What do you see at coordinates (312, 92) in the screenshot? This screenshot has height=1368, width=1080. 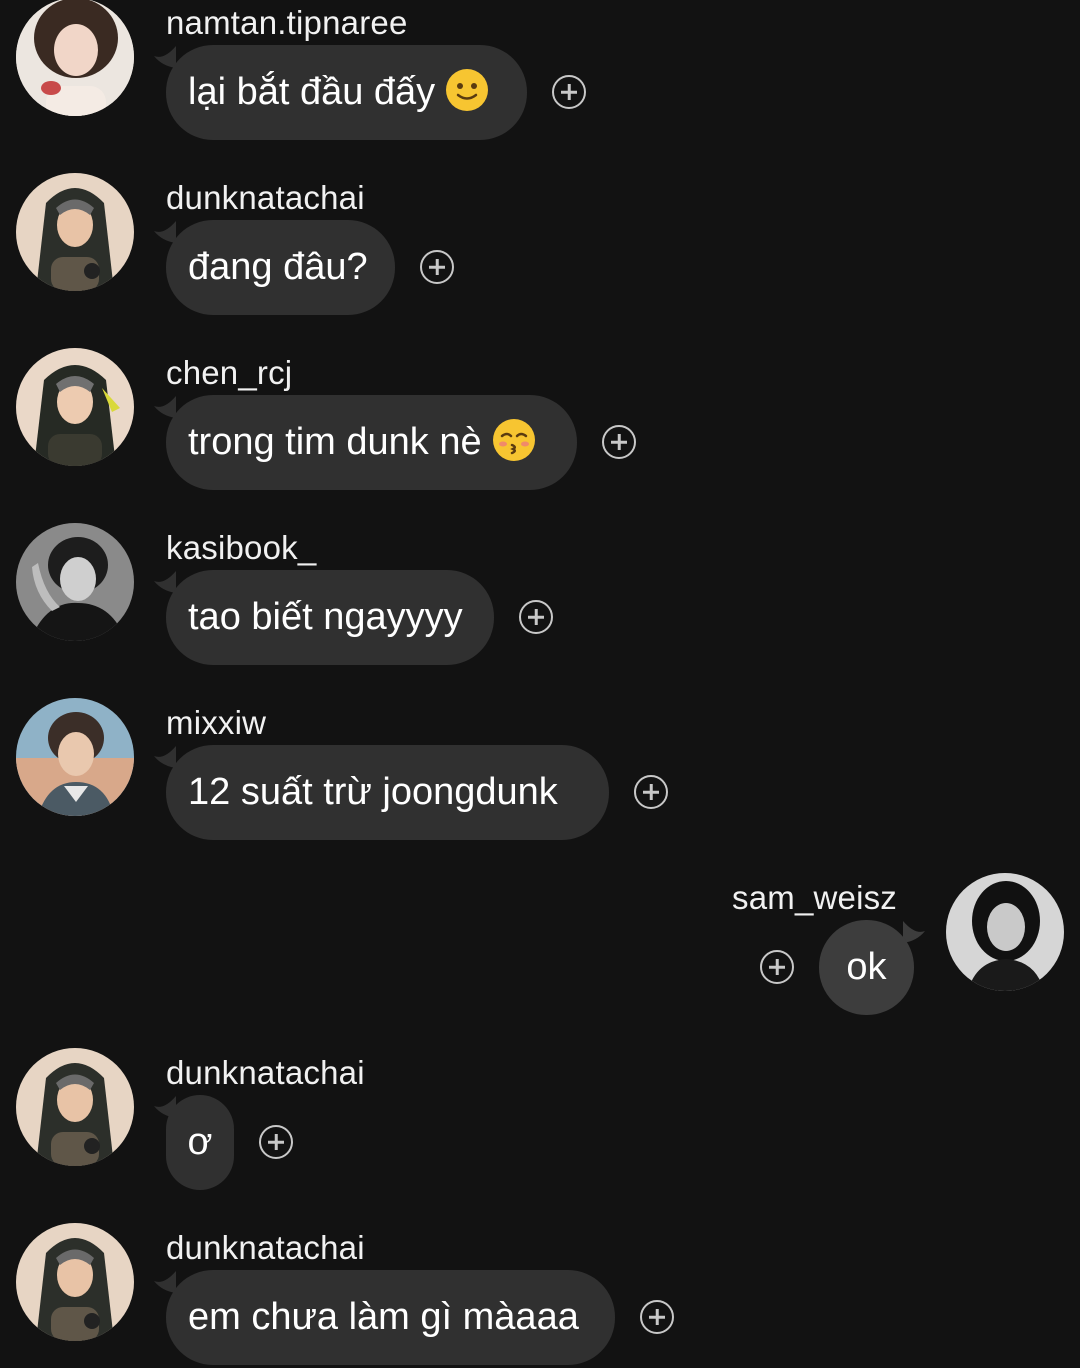 I see `message-text: lại bắt đầu đấy` at bounding box center [312, 92].